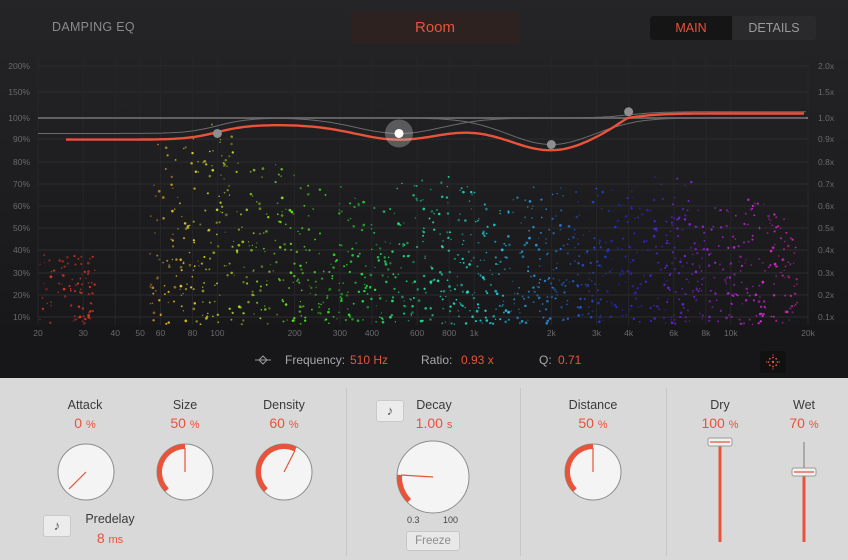  Describe the element at coordinates (826, 92) in the screenshot. I see `y-tick-right: 1.5x` at that location.